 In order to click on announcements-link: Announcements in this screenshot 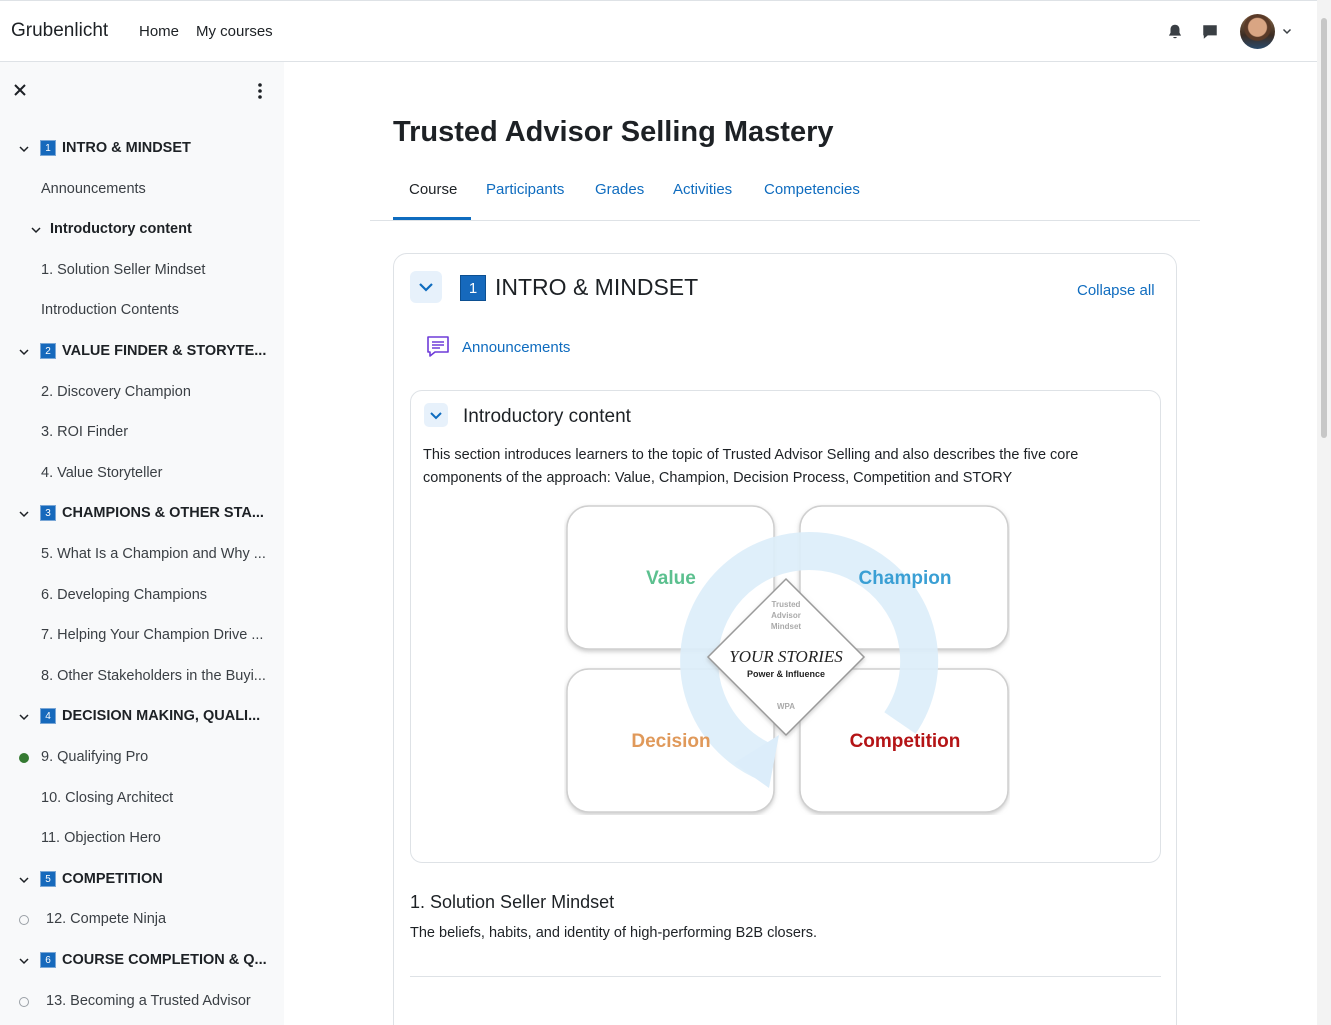, I will do `click(516, 347)`.